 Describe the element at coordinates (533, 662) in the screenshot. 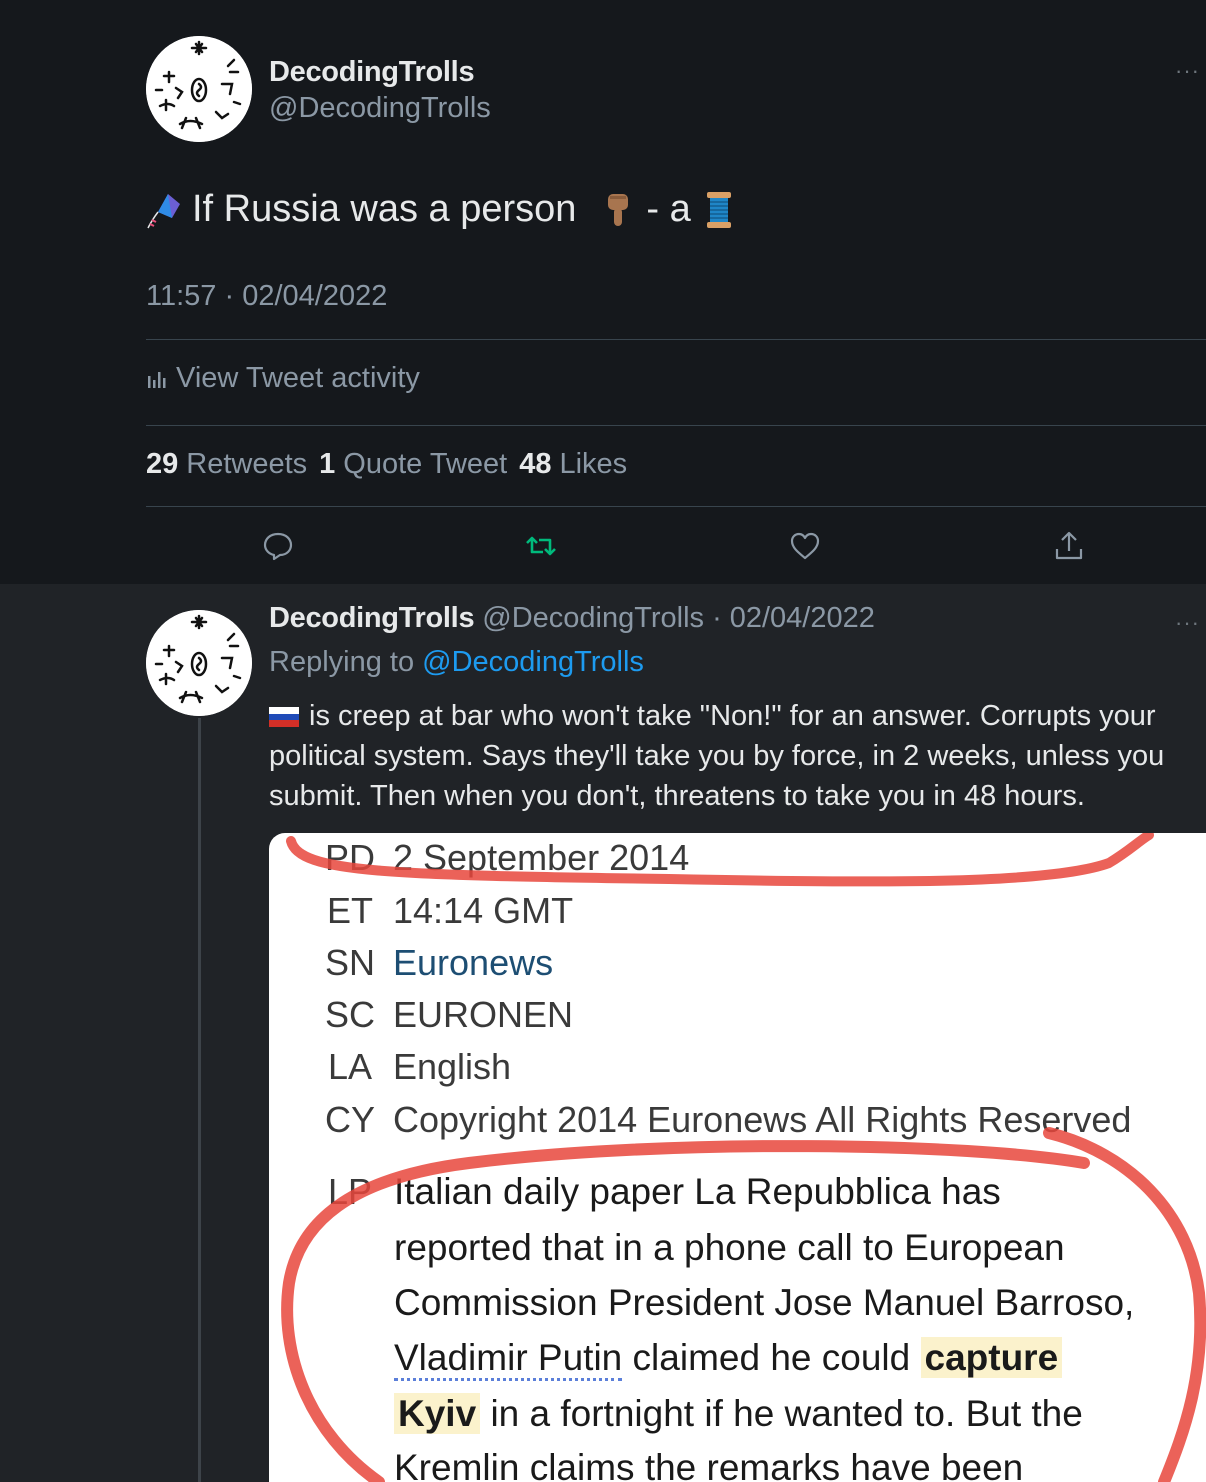

I see `replying-to-link: @DecodingTrolls` at that location.